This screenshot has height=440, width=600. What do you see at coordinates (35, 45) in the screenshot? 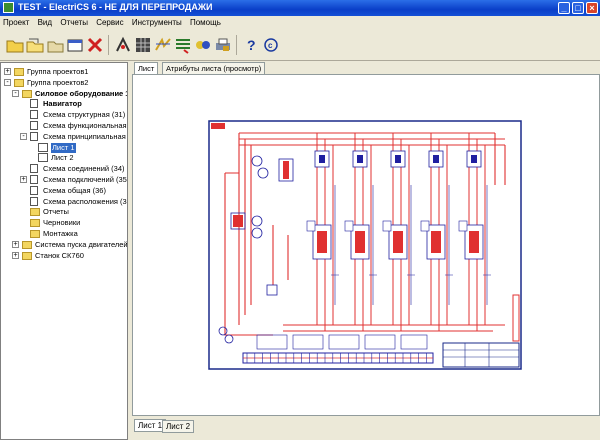
I see `open-project-icon` at bounding box center [35, 45].